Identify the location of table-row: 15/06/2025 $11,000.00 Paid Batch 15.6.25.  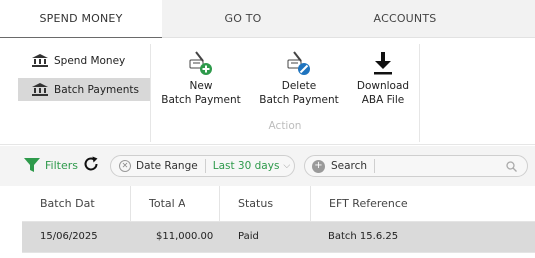
(278, 237).